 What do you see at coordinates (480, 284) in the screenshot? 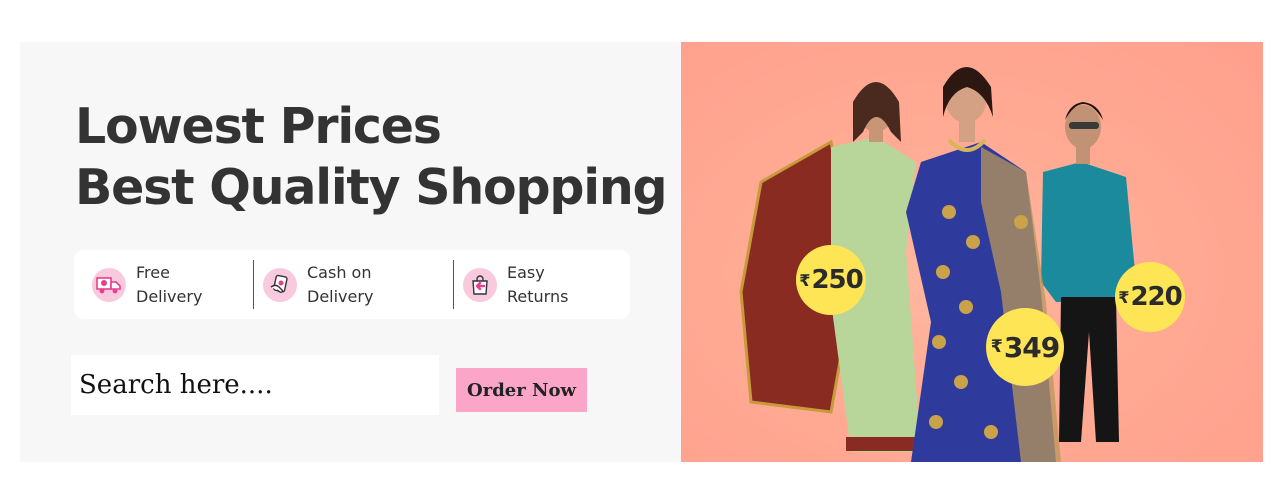
I see `return-bag-icon` at bounding box center [480, 284].